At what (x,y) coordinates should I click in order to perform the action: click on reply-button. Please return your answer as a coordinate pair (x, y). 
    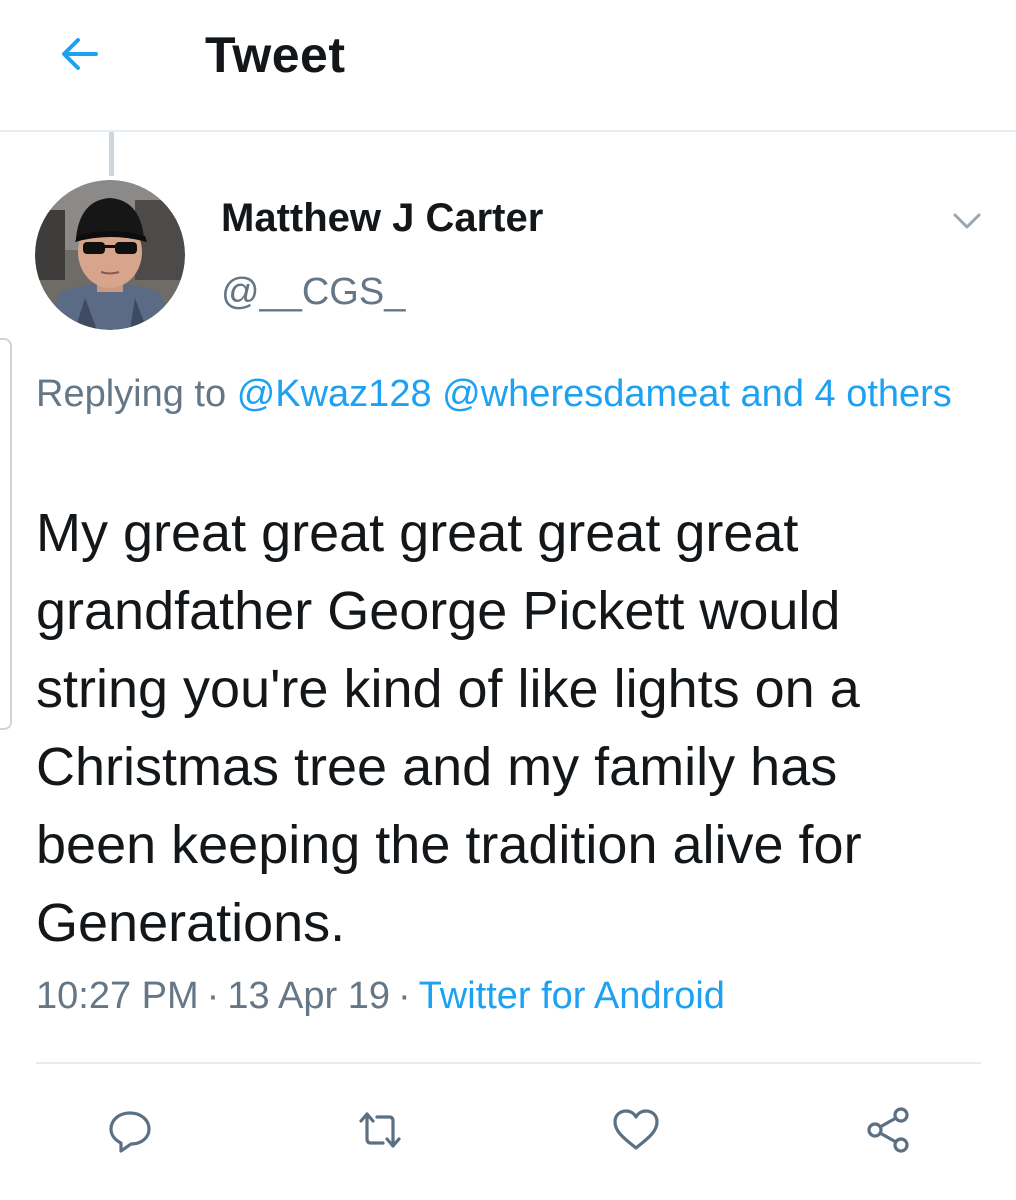
    Looking at the image, I should click on (130, 1130).